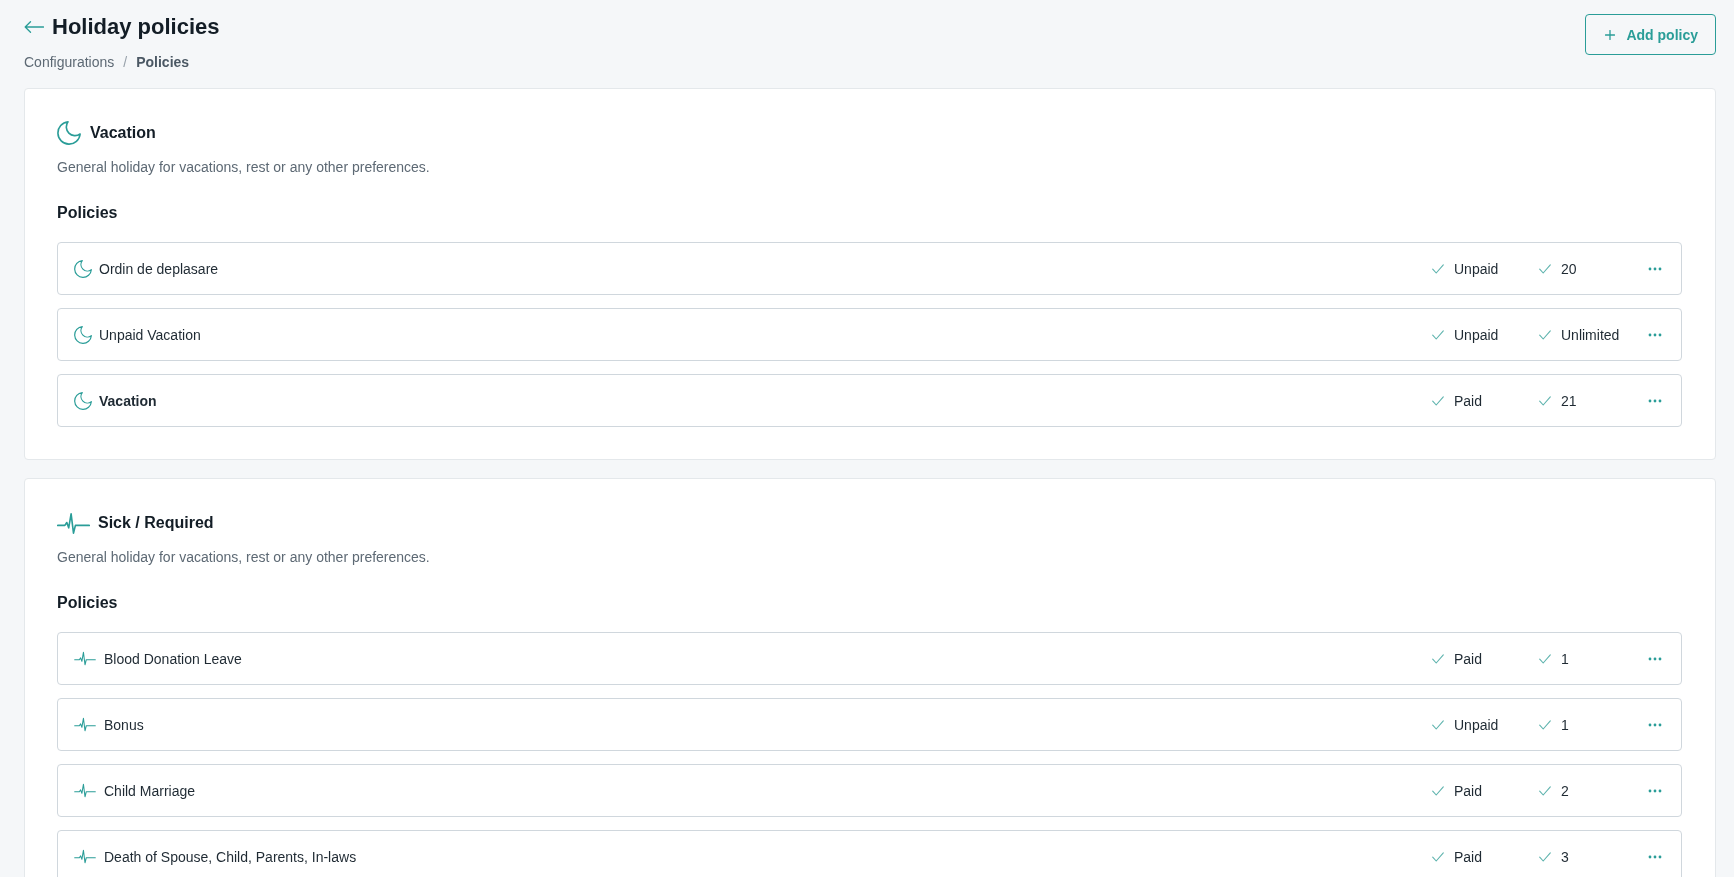  I want to click on policy-name: Unpaid Vacation, so click(150, 334).